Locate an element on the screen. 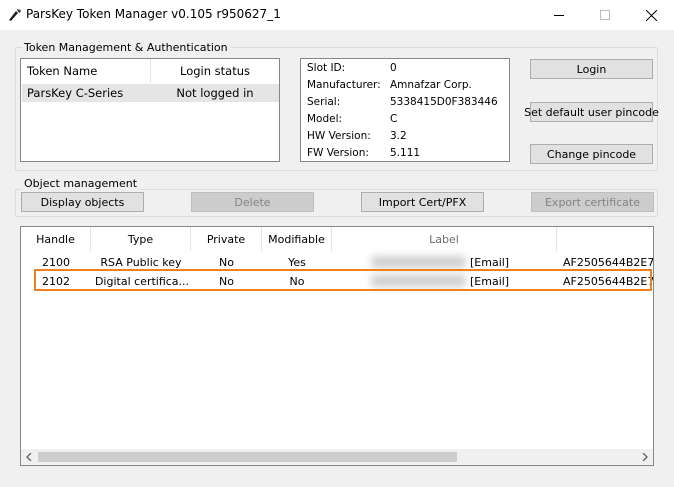  set-default-pincode-button: Set default user pincode is located at coordinates (591, 112).